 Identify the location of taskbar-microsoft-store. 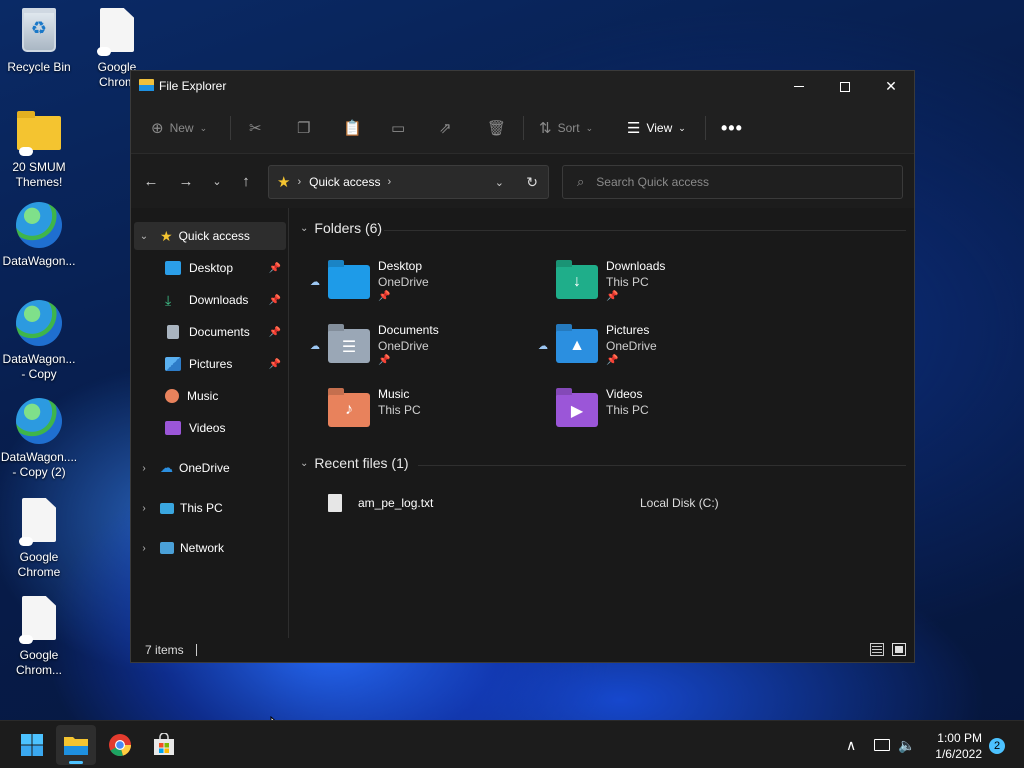
(164, 745).